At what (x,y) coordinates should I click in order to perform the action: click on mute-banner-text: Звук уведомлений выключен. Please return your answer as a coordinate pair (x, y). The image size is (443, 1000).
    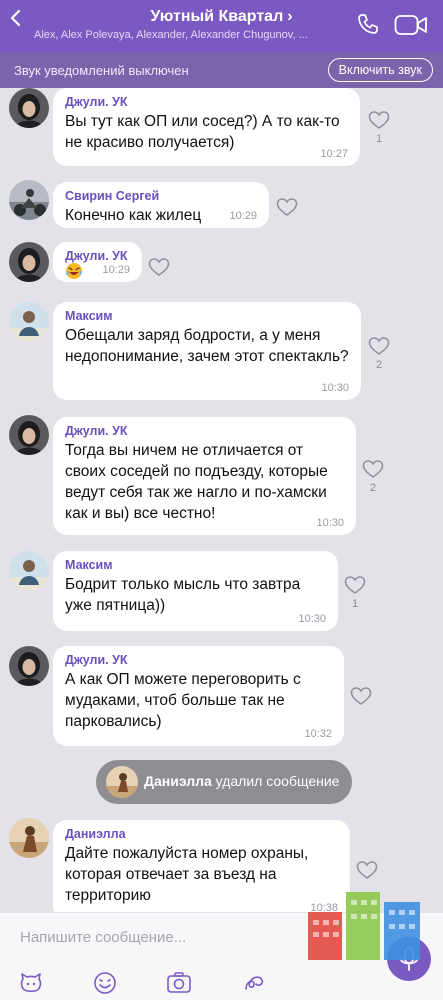
    Looking at the image, I should click on (101, 70).